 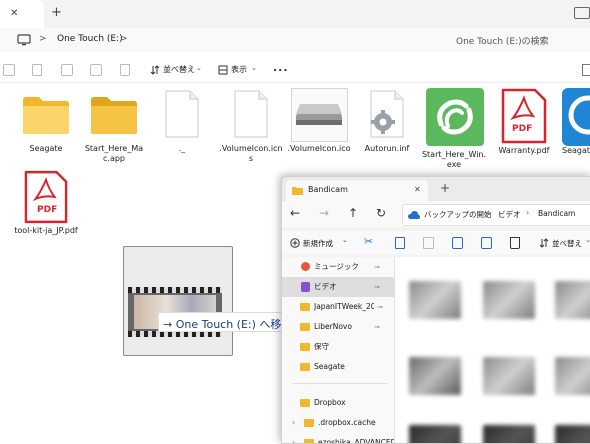 I want to click on file-item: PDF tool-kit-ja_JP.pdf, so click(x=46, y=205).